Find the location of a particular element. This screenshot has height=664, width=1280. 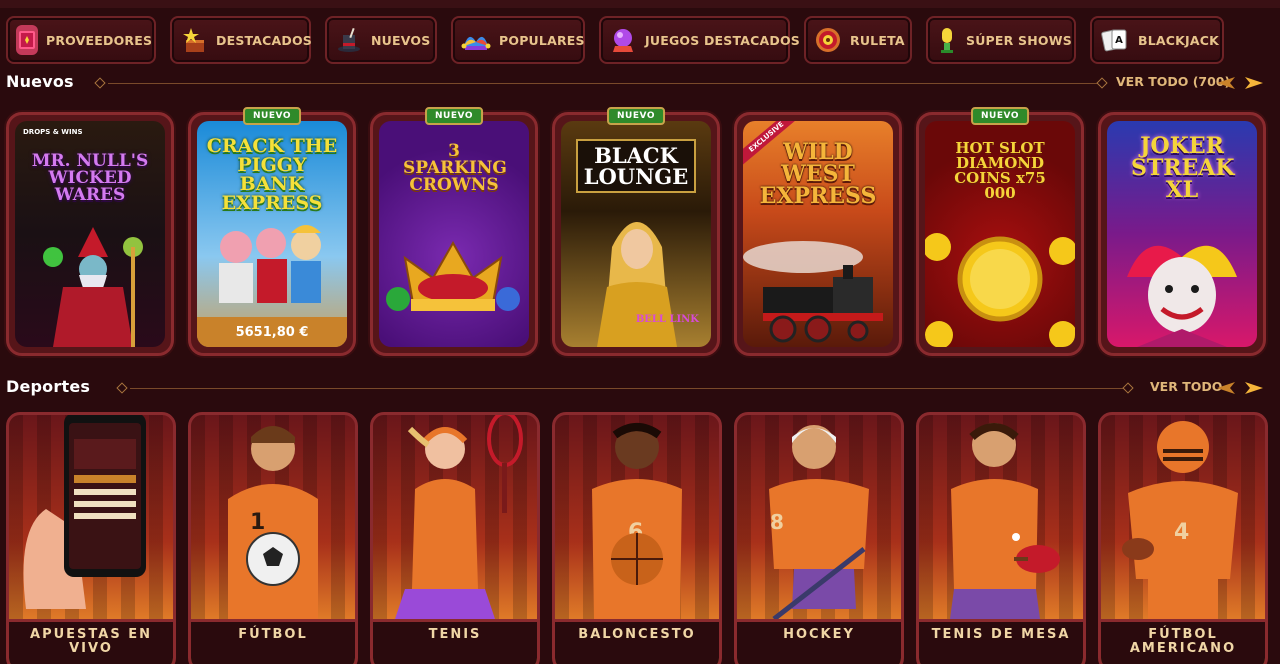

hockey-player-illustration: 8 is located at coordinates (819, 522).